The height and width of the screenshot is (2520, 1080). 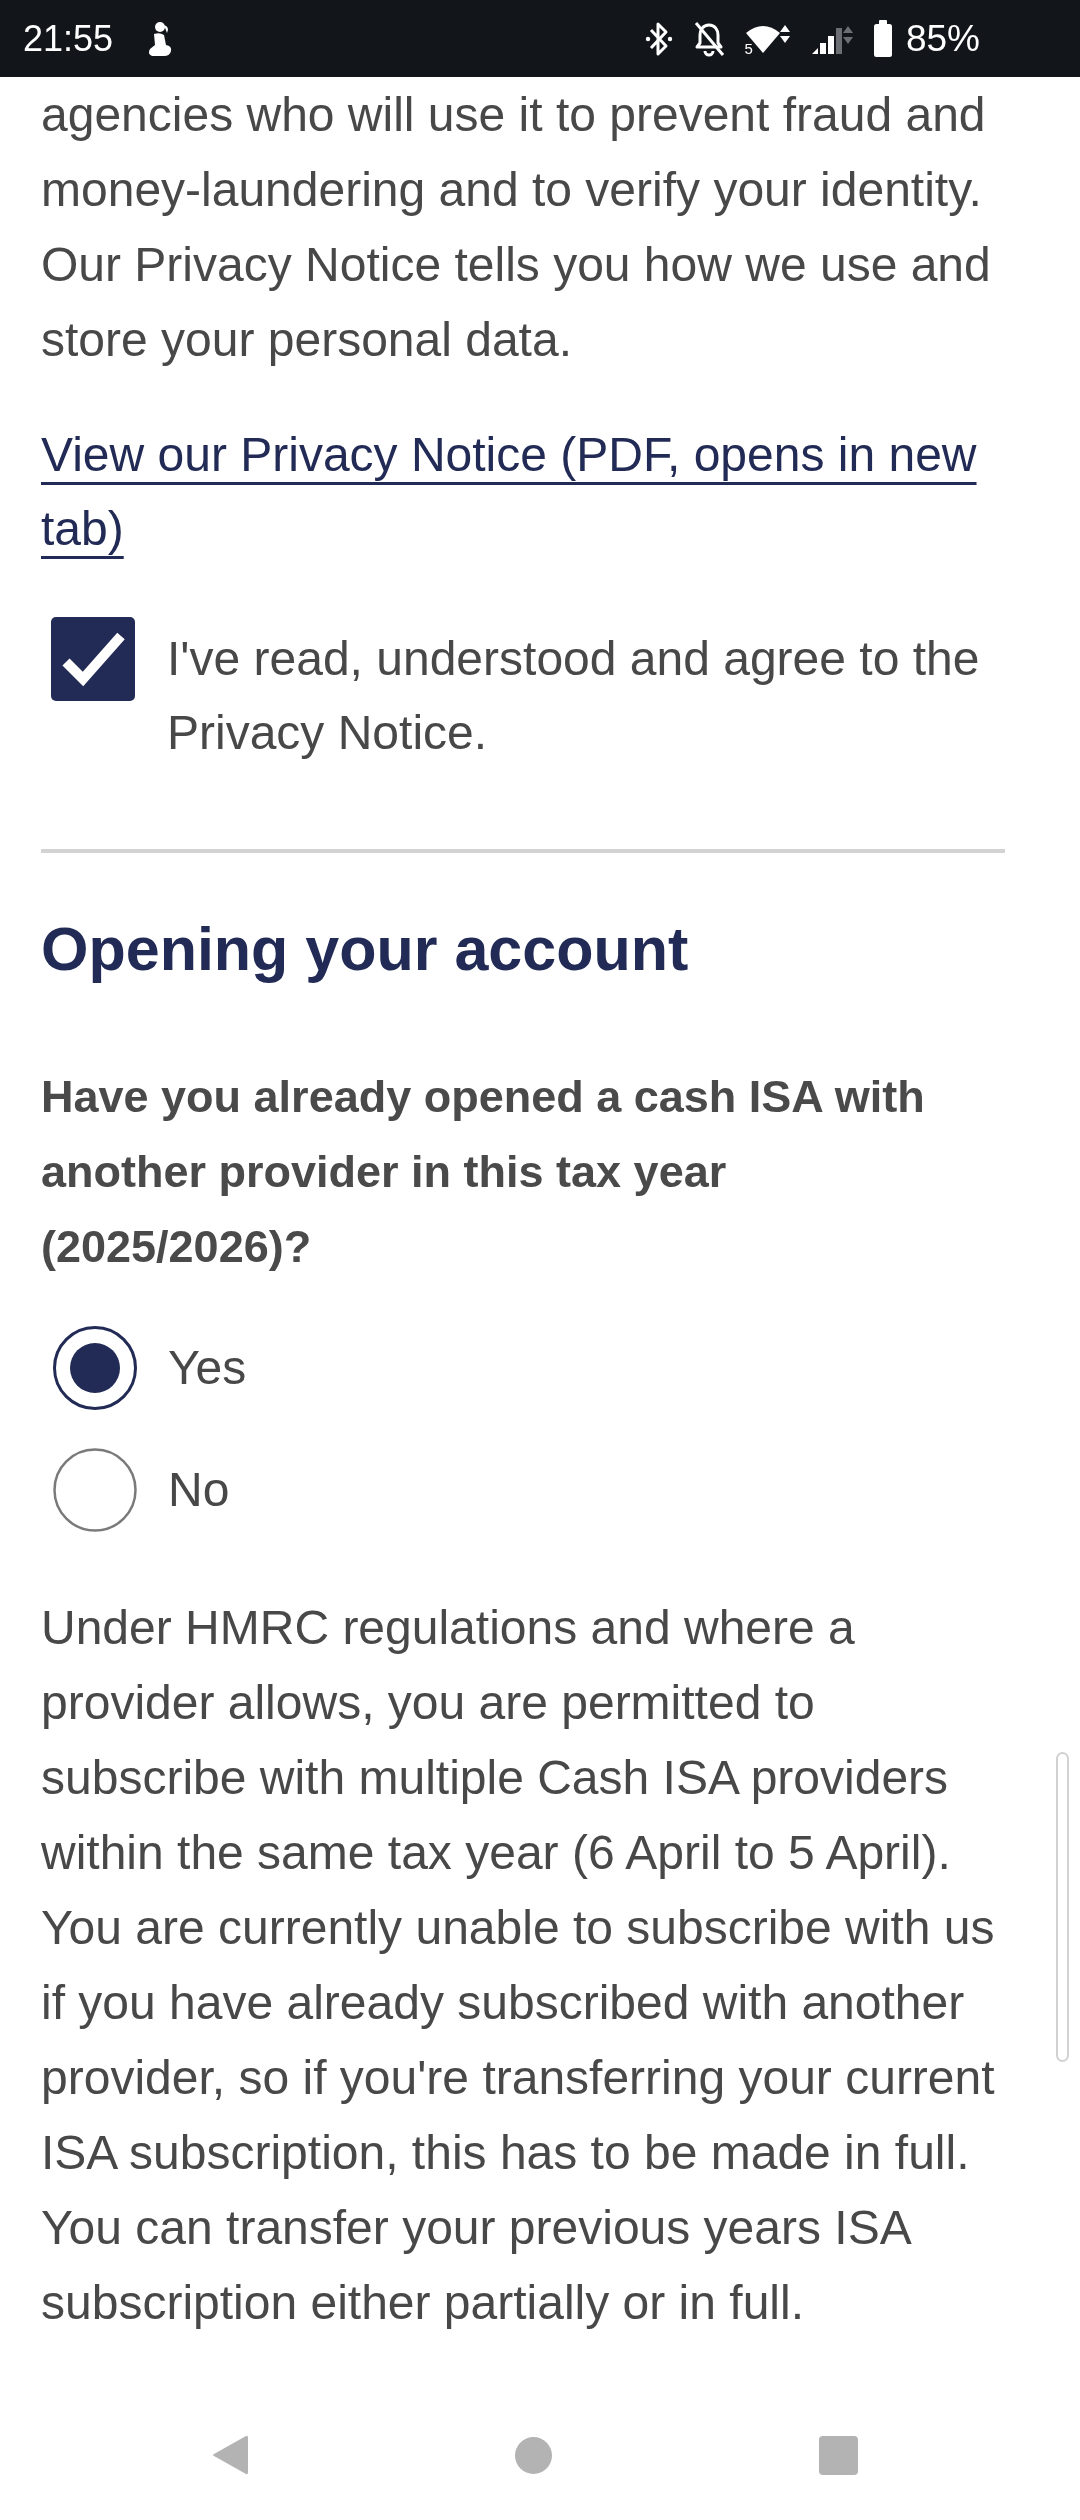 I want to click on battery-icon, so click(x=882, y=38).